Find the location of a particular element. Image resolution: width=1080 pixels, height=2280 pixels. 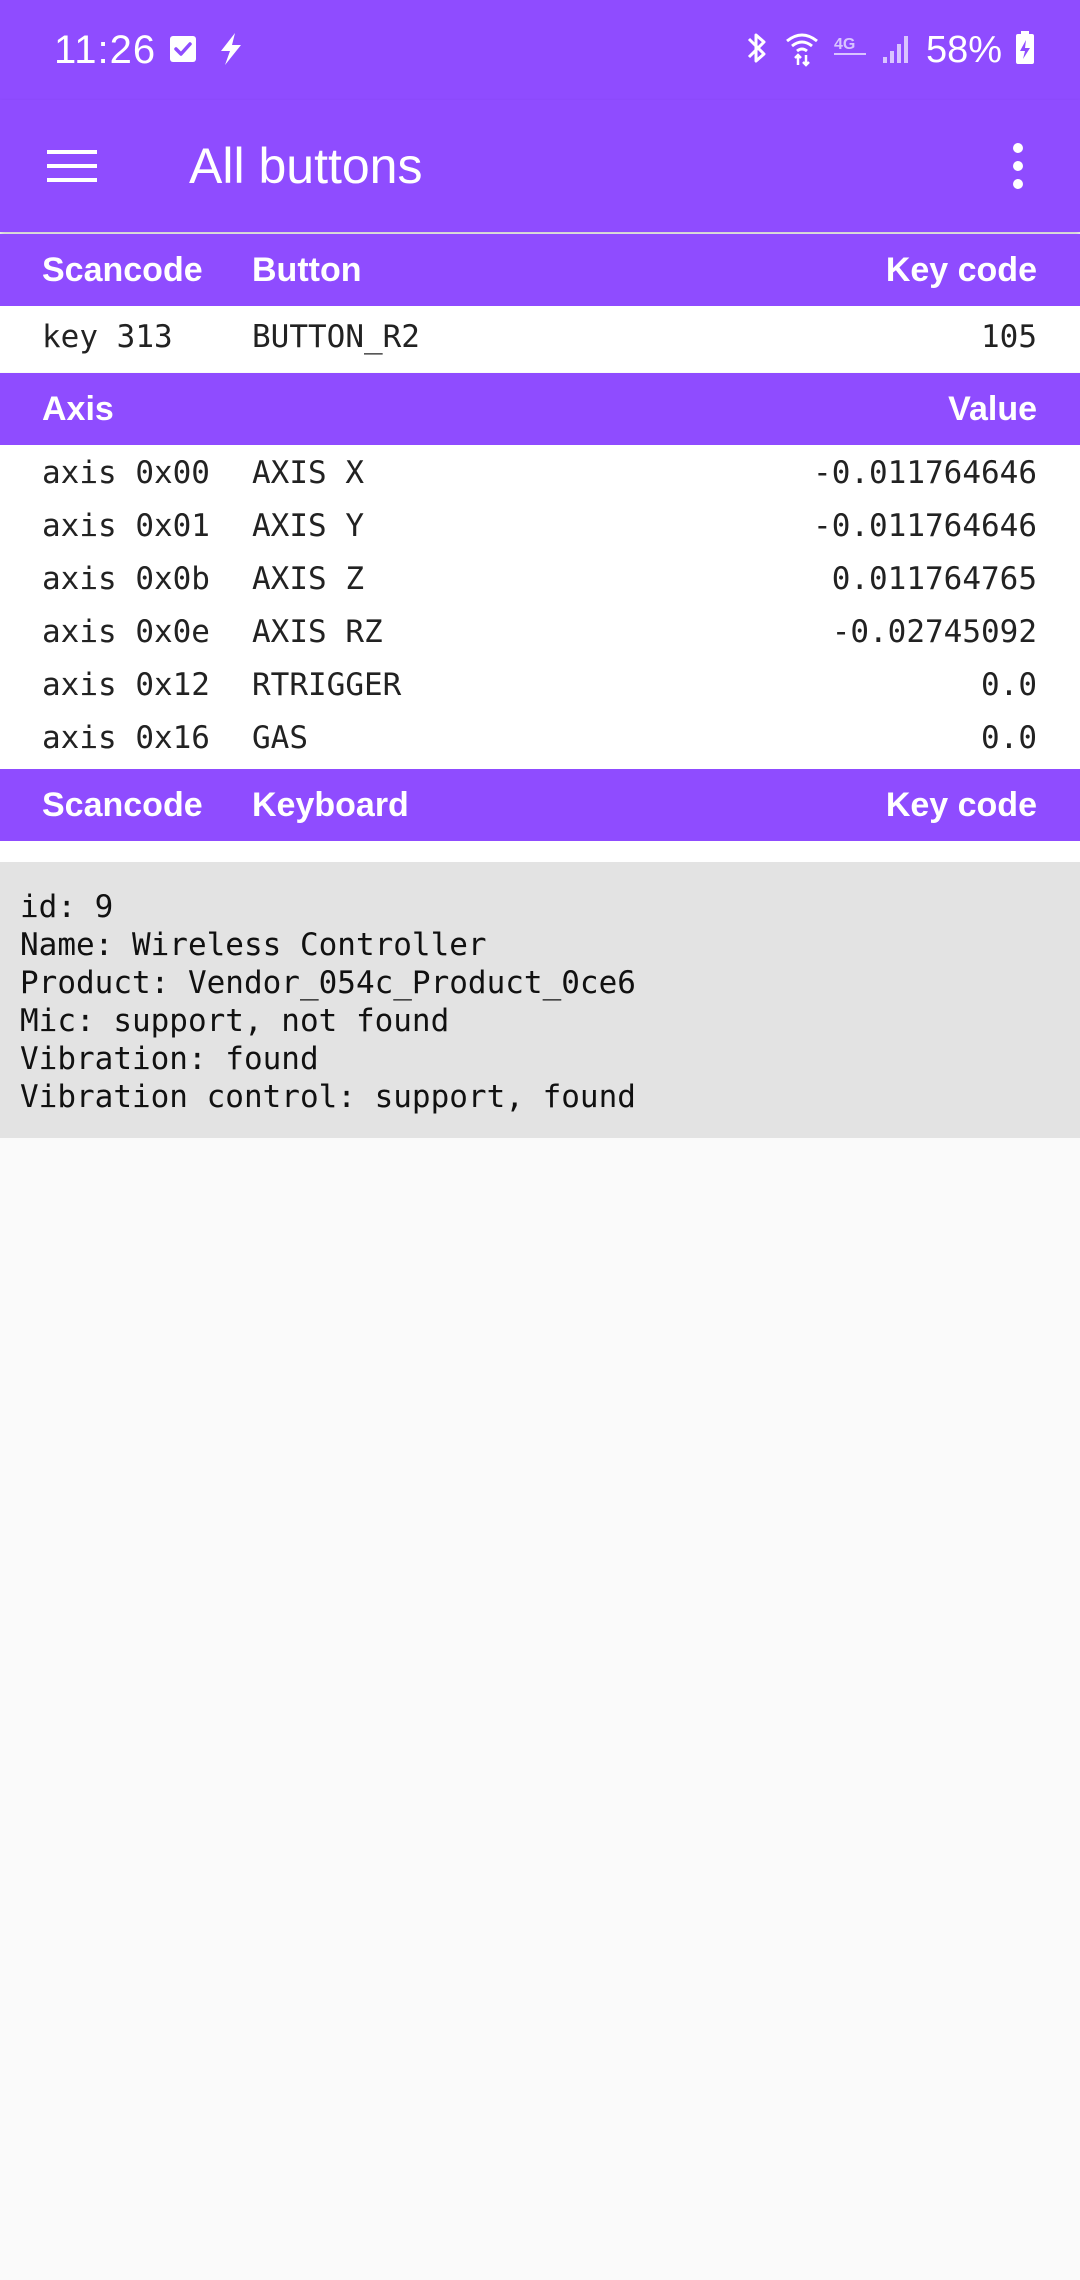

header-button: Button is located at coordinates (307, 270).